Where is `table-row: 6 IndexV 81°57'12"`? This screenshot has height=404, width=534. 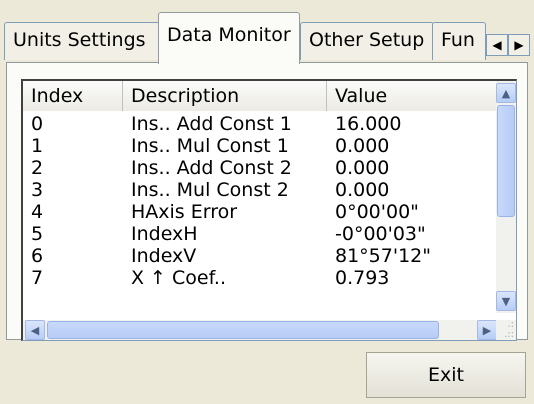 table-row: 6 IndexV 81°57'12" is located at coordinates (261, 256).